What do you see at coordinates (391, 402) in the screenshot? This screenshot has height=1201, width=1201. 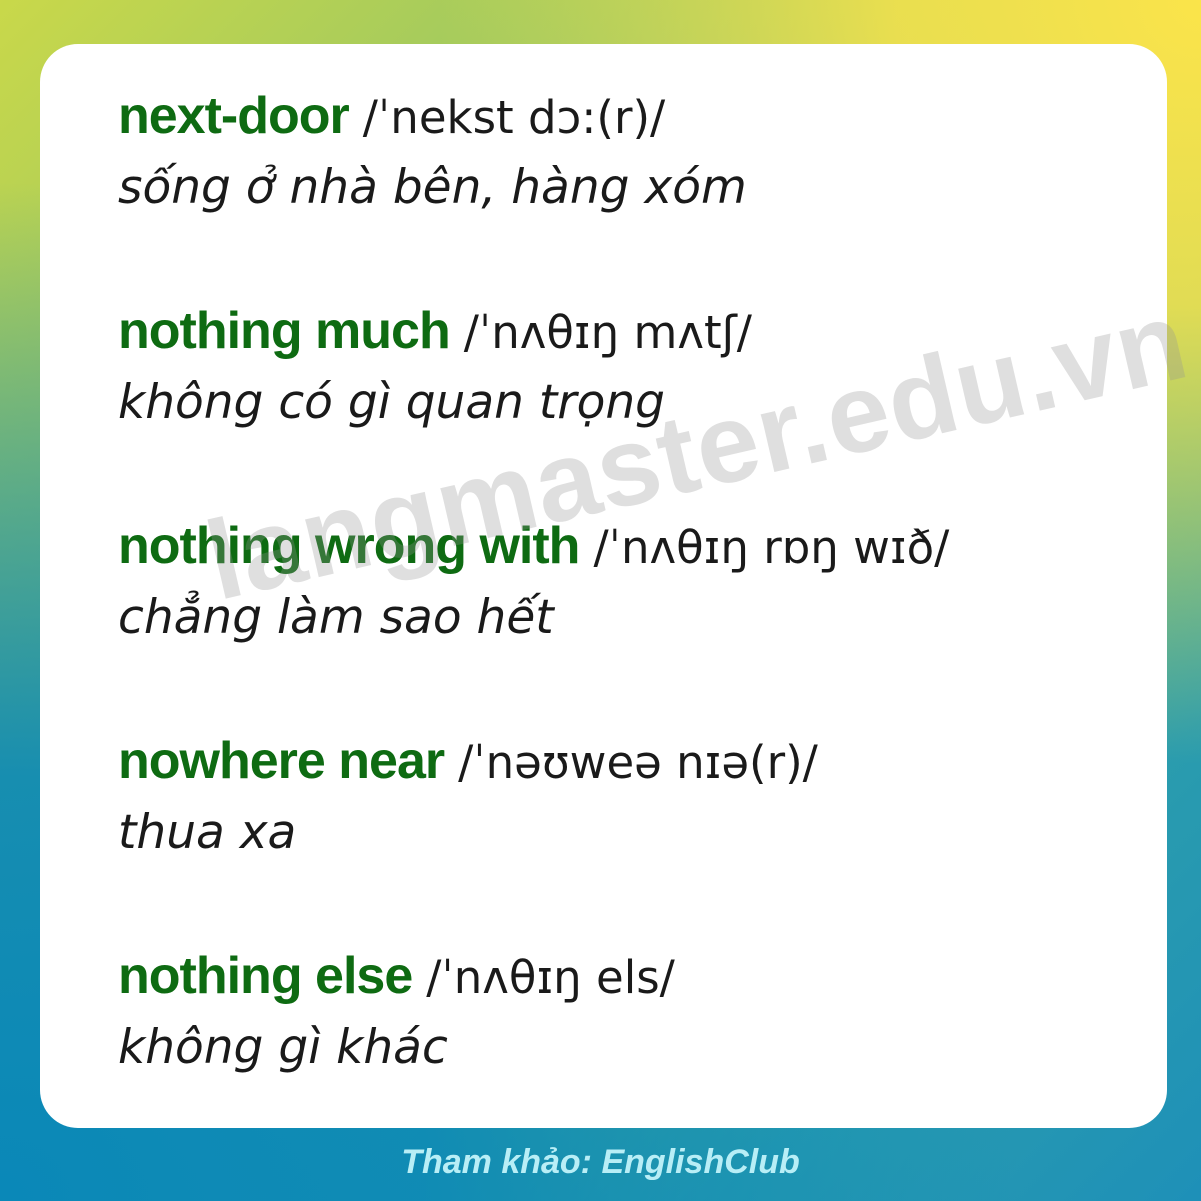 I see `entry-meaning: không có gì quan trọng` at bounding box center [391, 402].